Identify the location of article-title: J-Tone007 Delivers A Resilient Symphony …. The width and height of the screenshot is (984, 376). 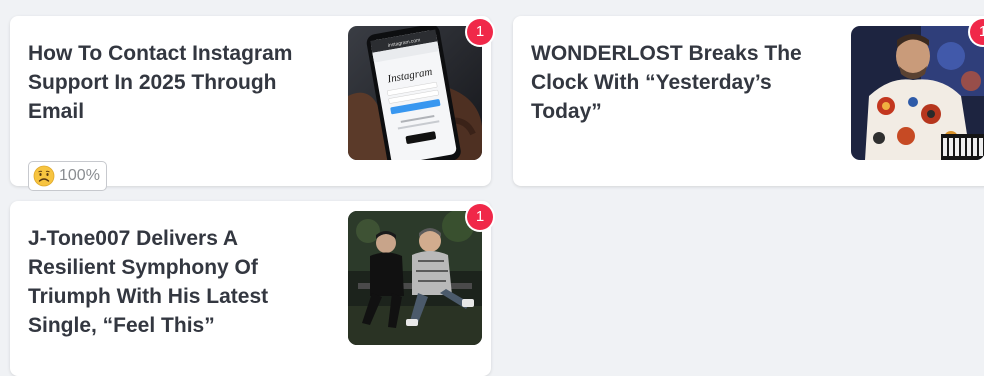
(178, 282).